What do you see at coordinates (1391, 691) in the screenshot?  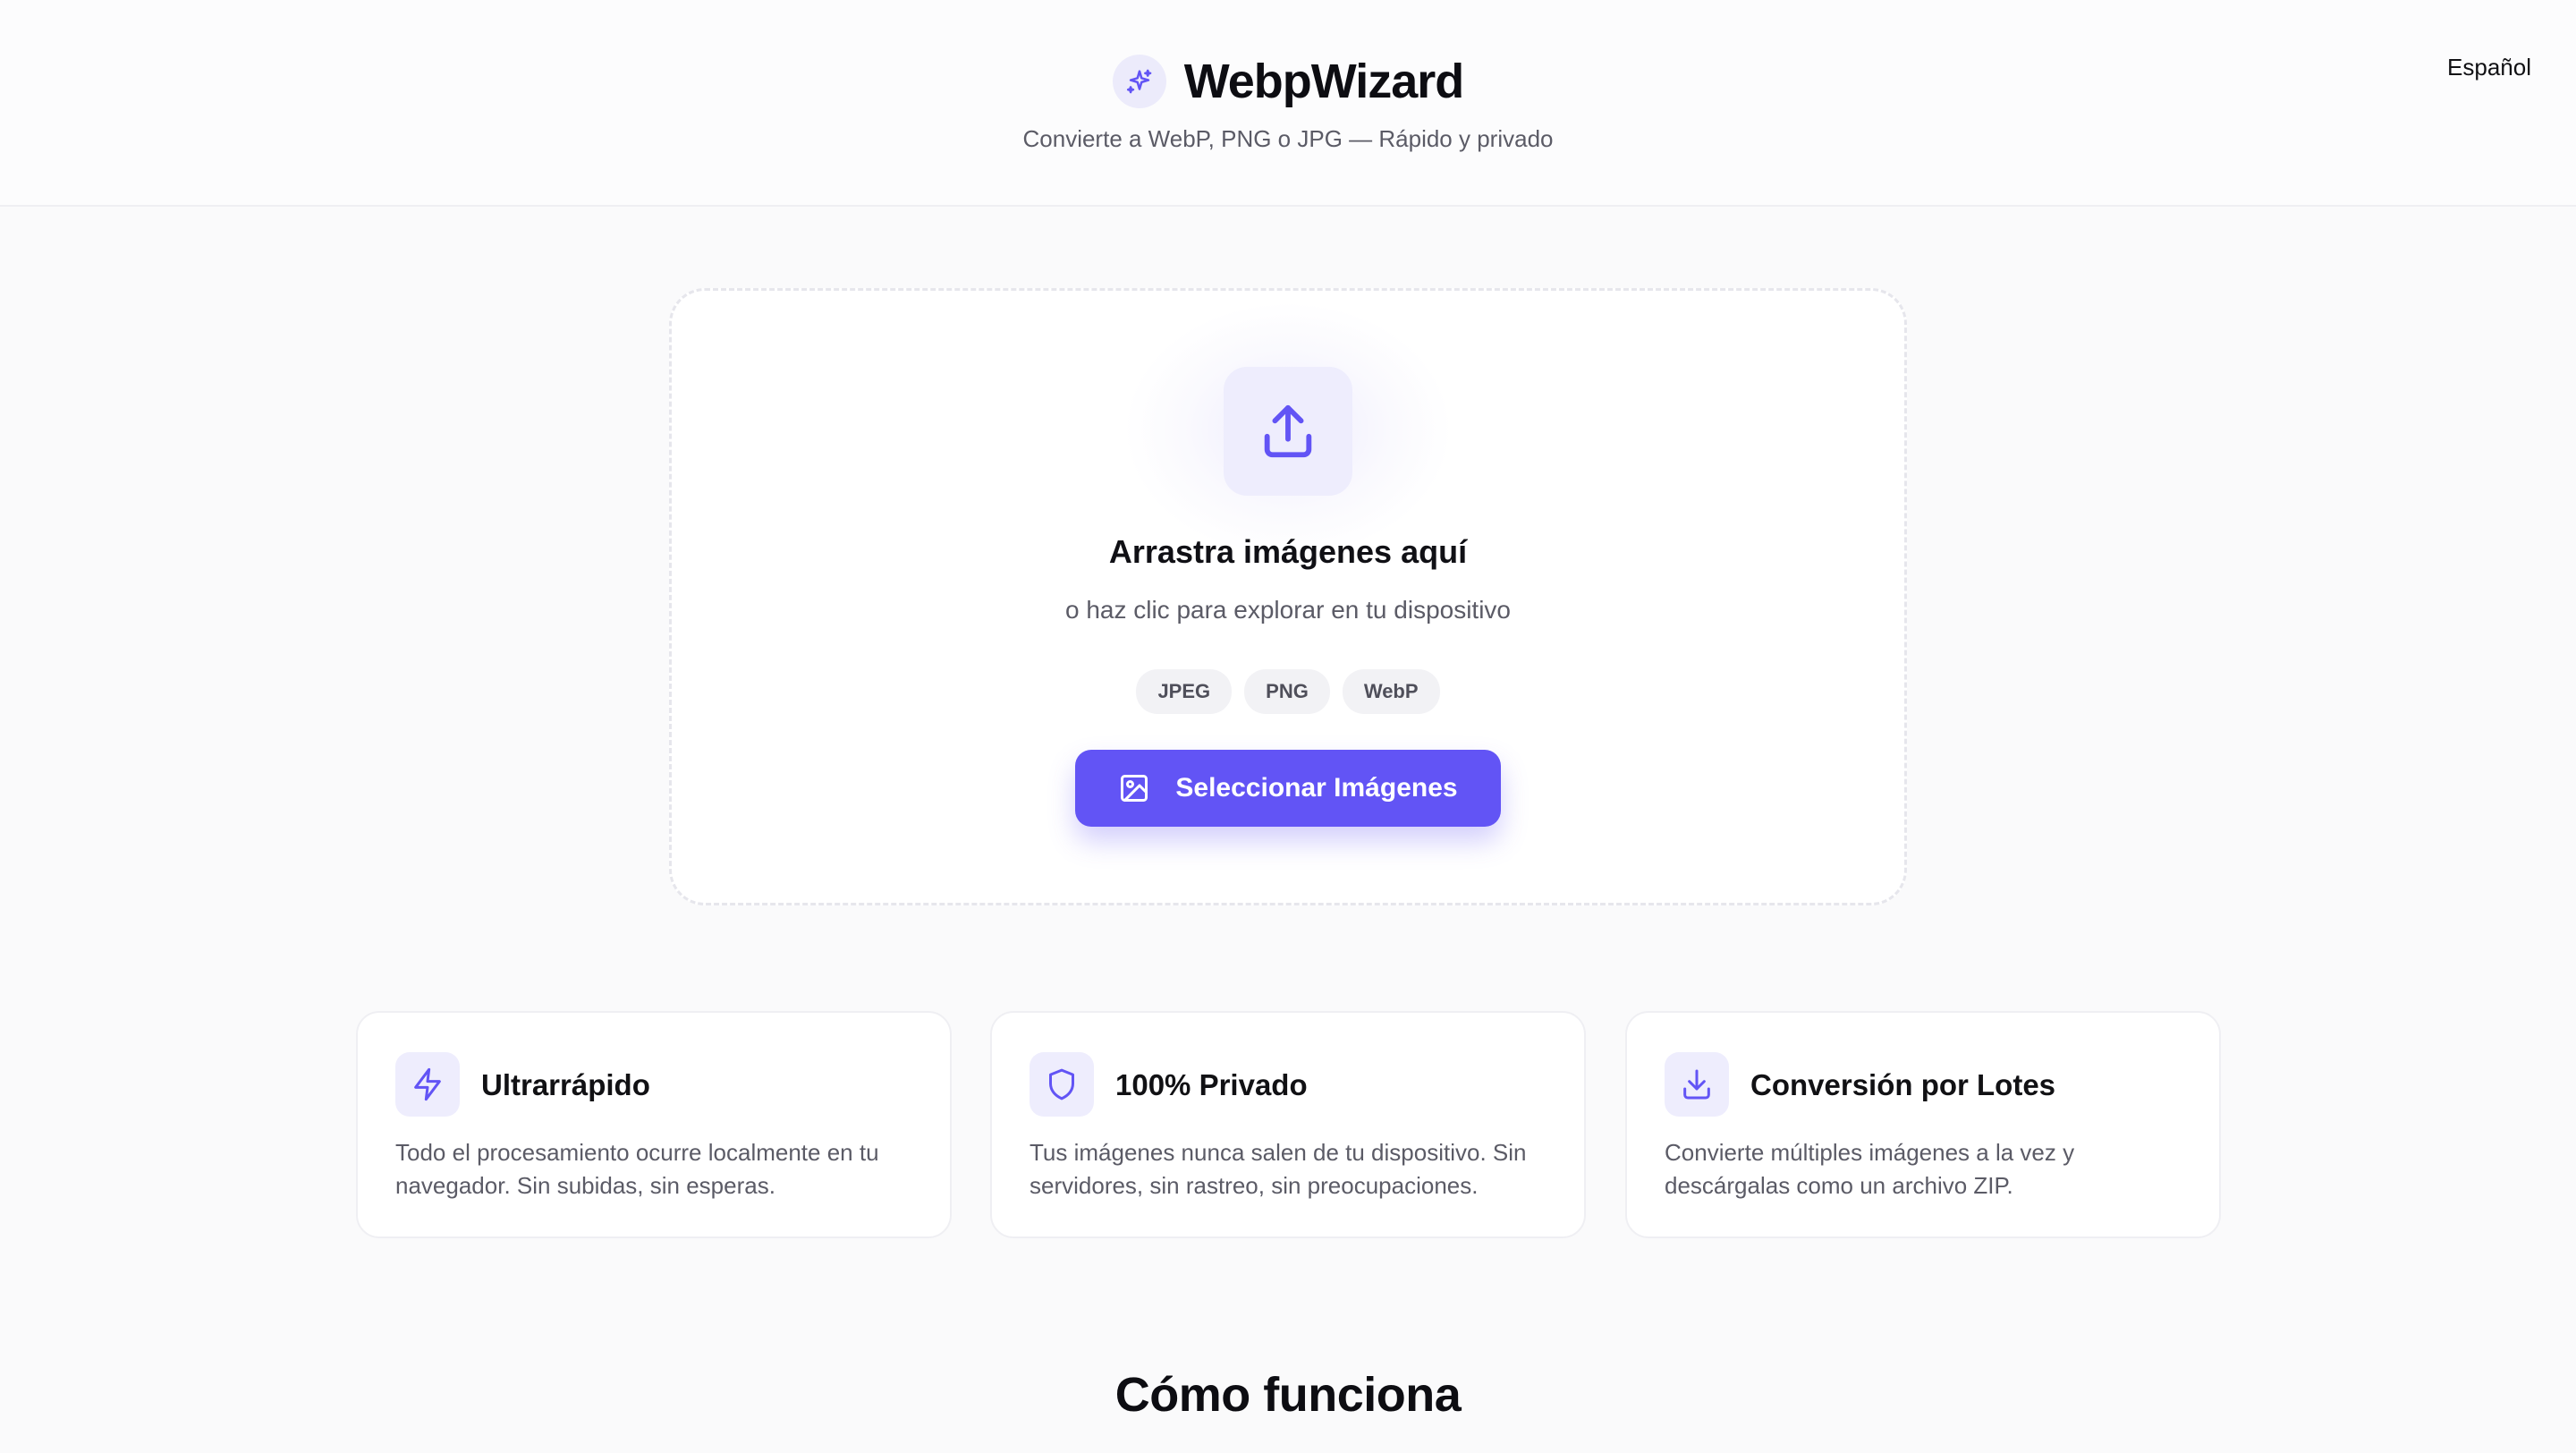 I see `format-tag-webp: WebP` at bounding box center [1391, 691].